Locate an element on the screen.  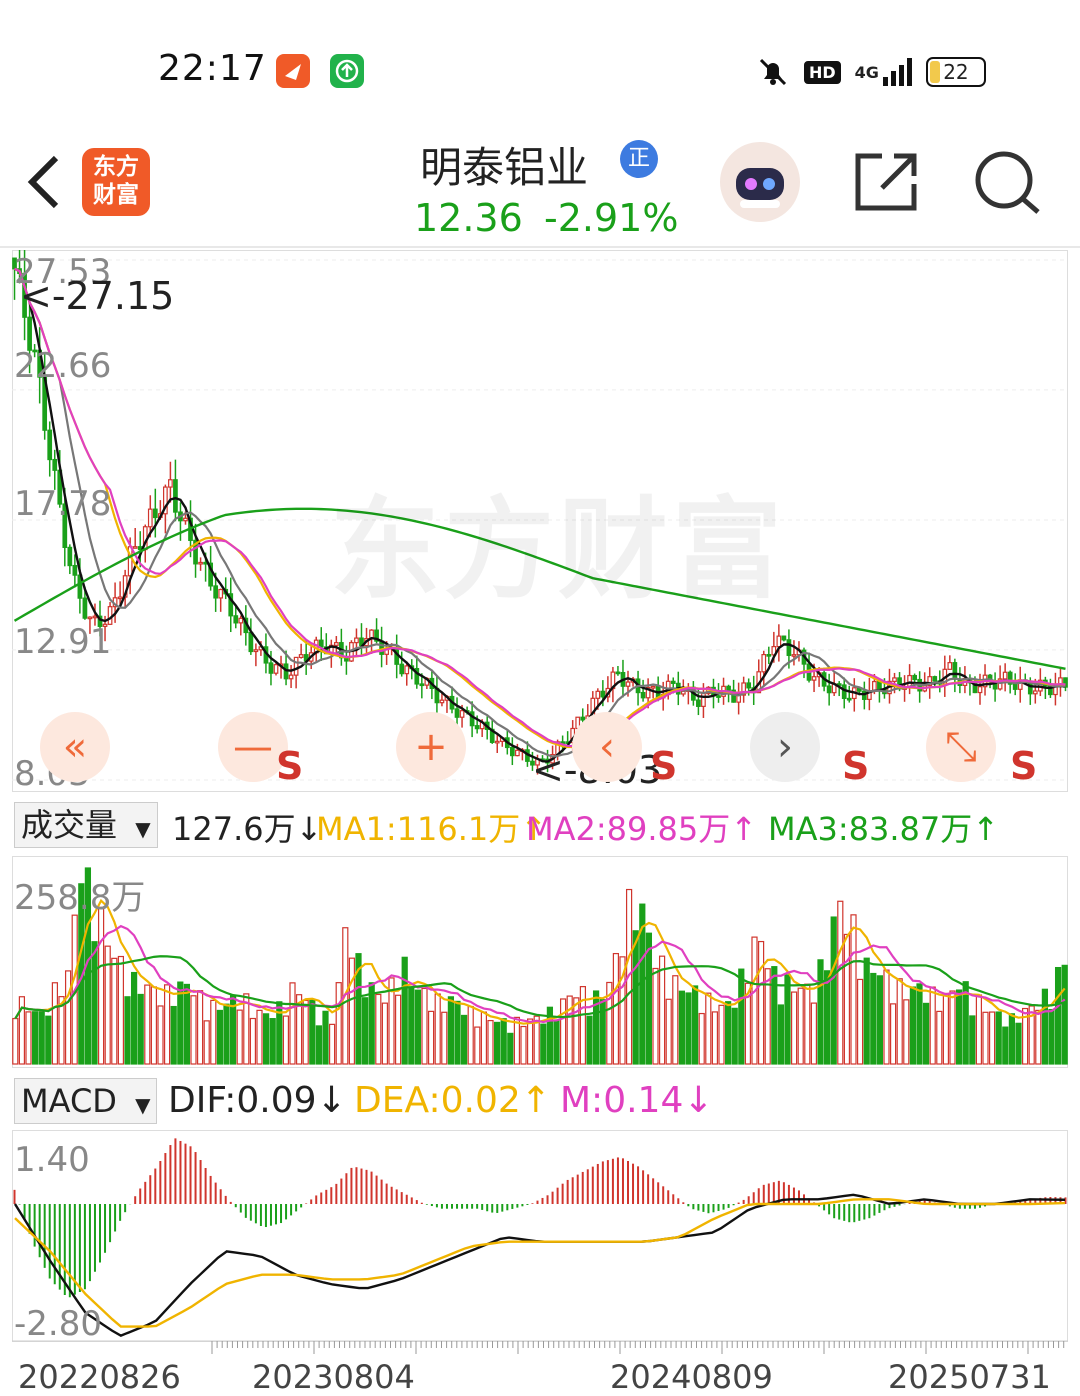
y-tick: 22.66 is located at coordinates (63, 366).